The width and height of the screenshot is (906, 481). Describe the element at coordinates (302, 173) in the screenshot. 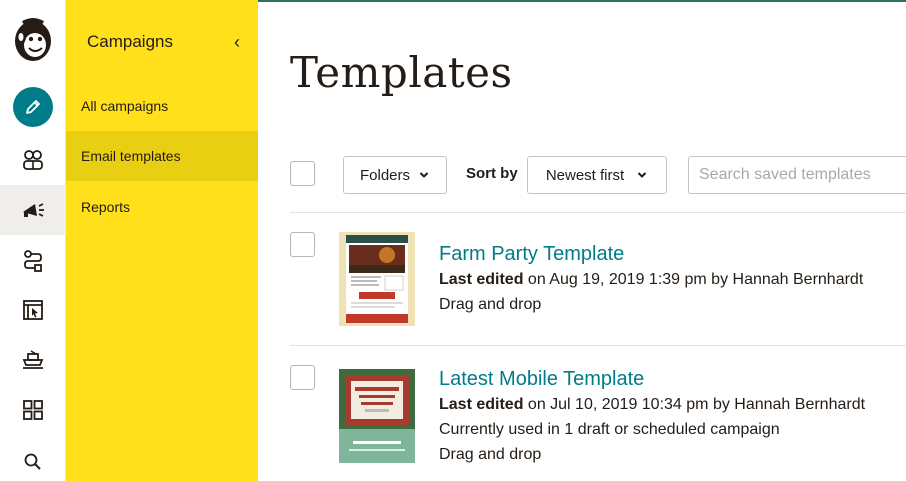

I see `select-all-checkbox` at that location.